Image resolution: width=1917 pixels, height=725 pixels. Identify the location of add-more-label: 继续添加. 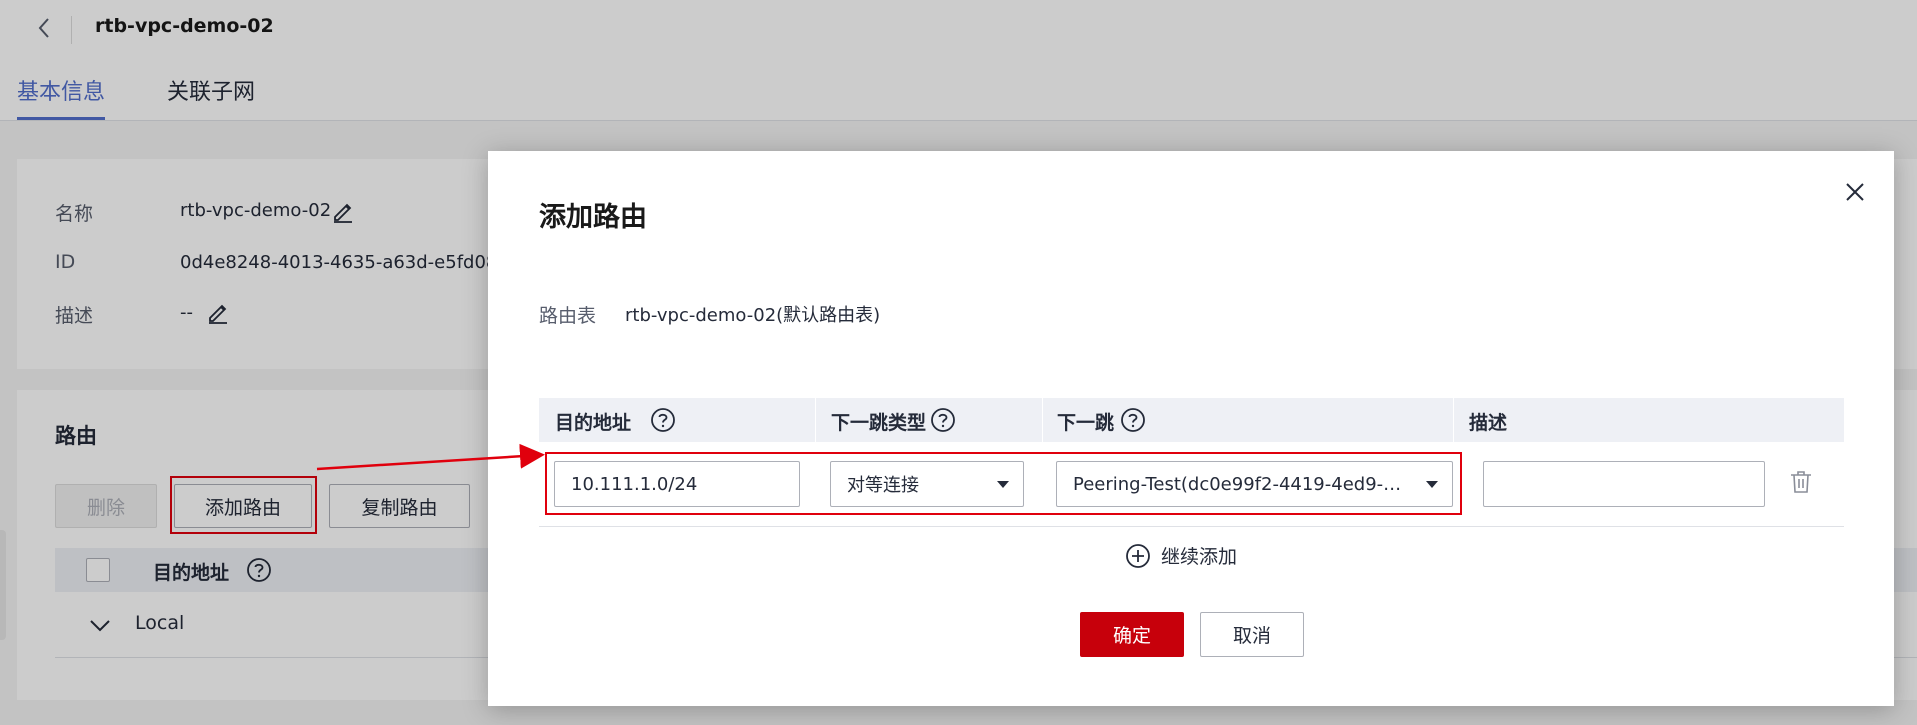
(1199, 557).